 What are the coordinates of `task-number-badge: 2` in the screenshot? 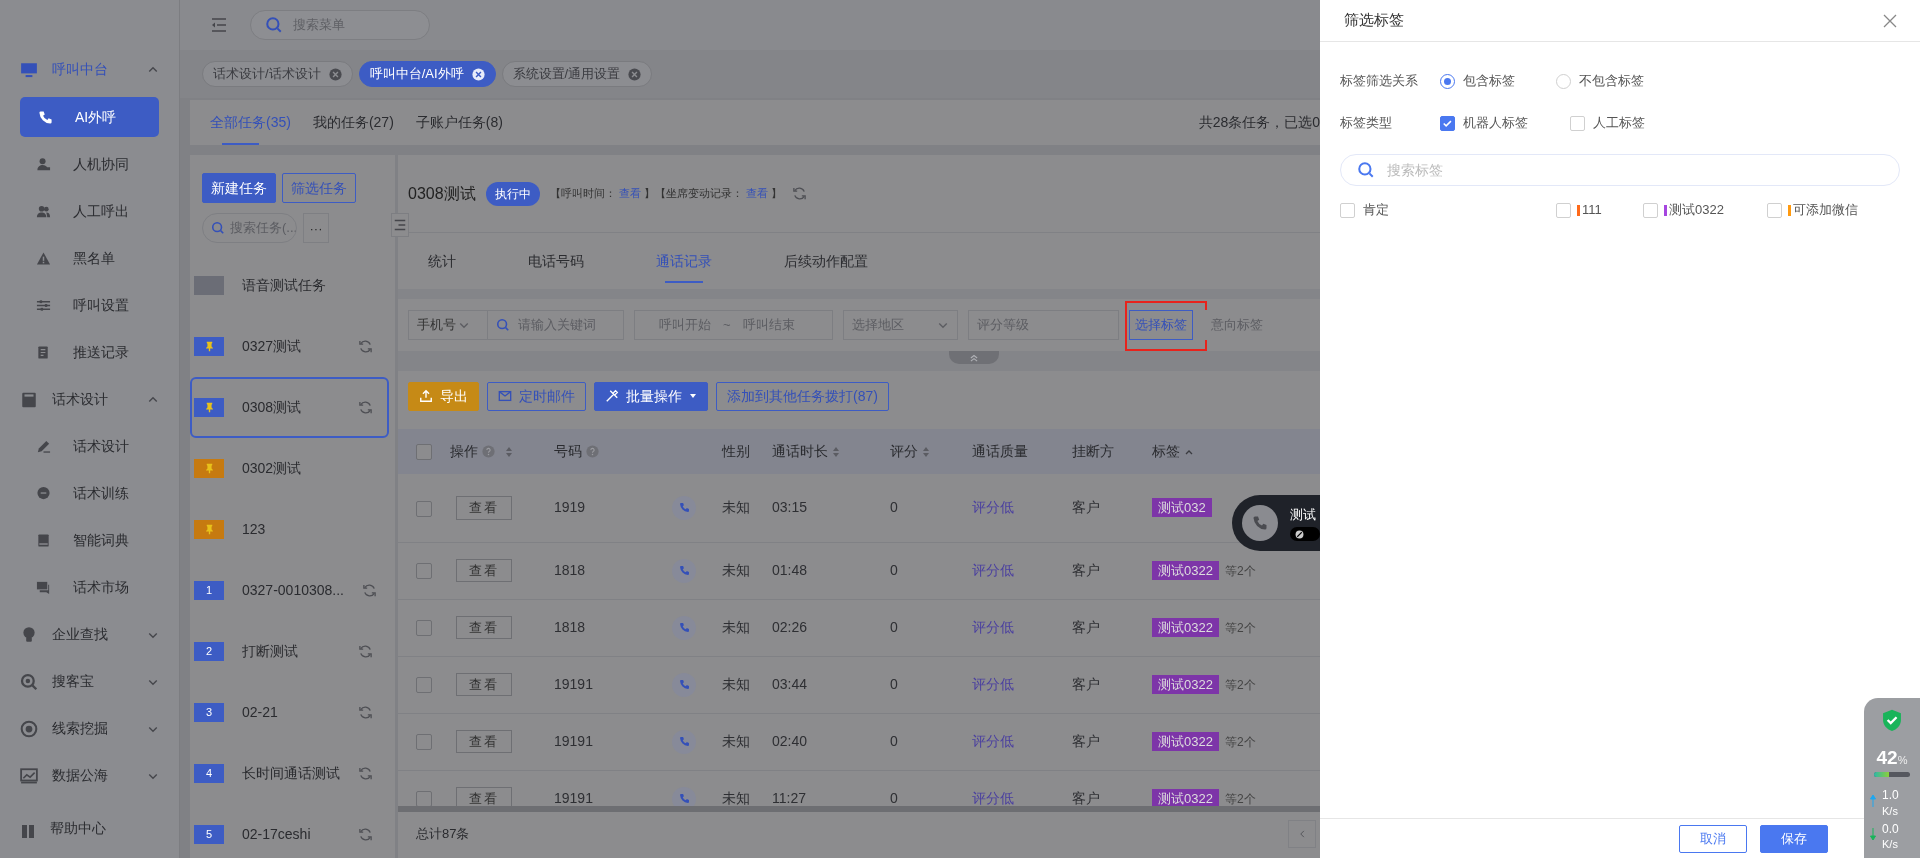 It's located at (209, 651).